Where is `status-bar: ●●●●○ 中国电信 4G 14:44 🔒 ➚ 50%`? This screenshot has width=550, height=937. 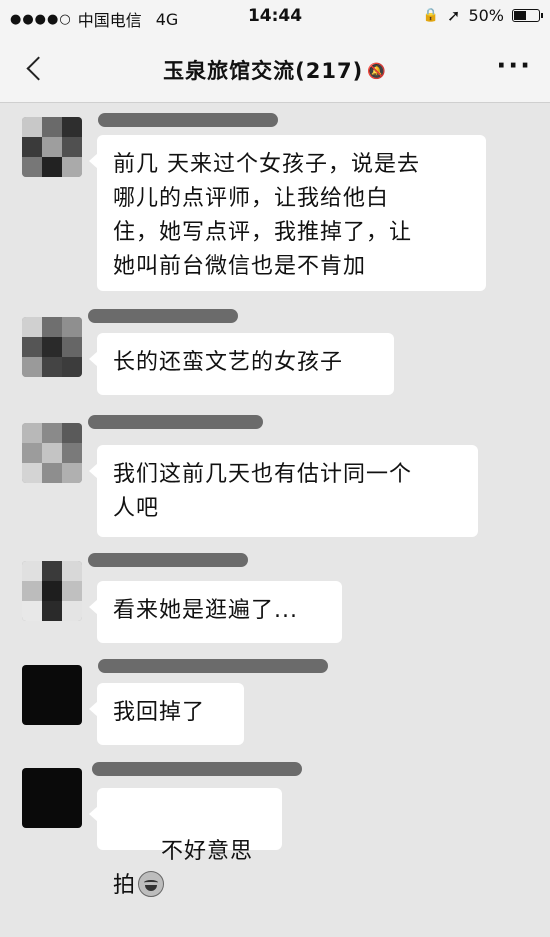 status-bar: ●●●●○ 中国电信 4G 14:44 🔒 ➚ 50% is located at coordinates (275, 17).